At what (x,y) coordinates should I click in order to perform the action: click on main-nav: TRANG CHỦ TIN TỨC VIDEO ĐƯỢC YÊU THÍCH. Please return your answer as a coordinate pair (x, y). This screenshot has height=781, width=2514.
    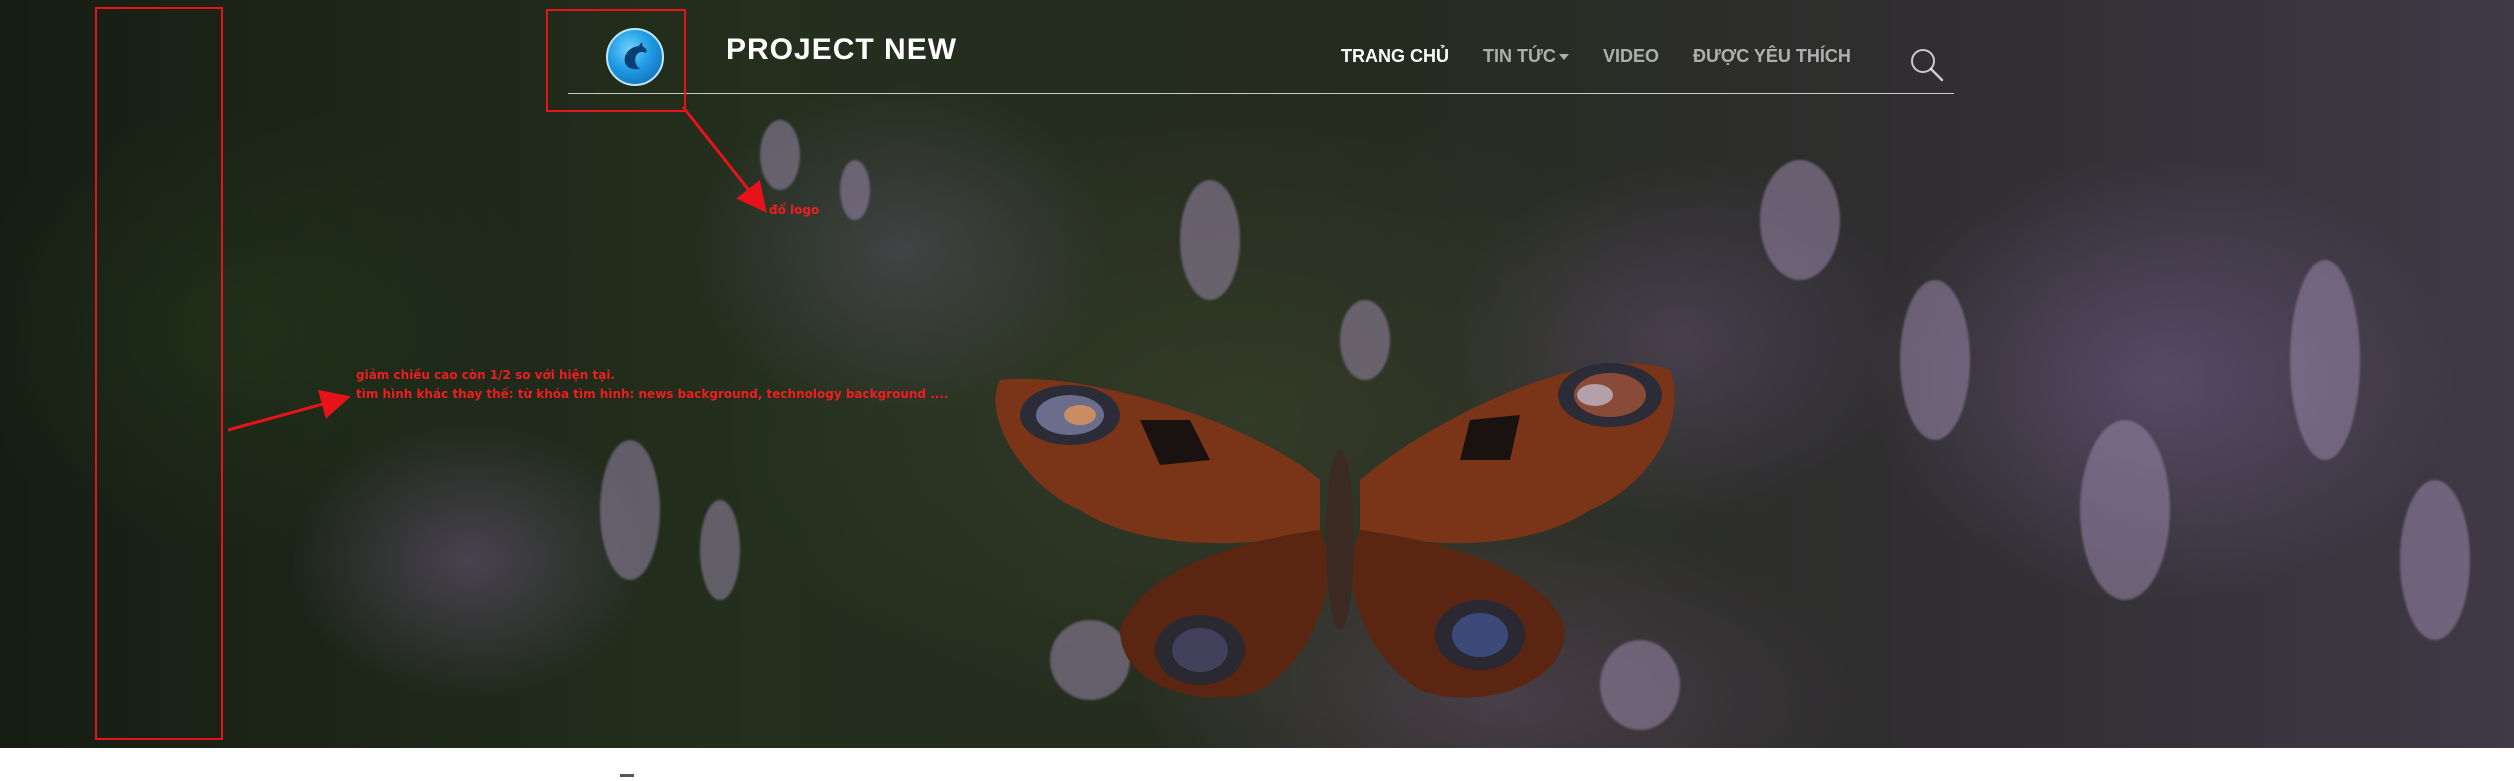
    Looking at the image, I should click on (1613, 56).